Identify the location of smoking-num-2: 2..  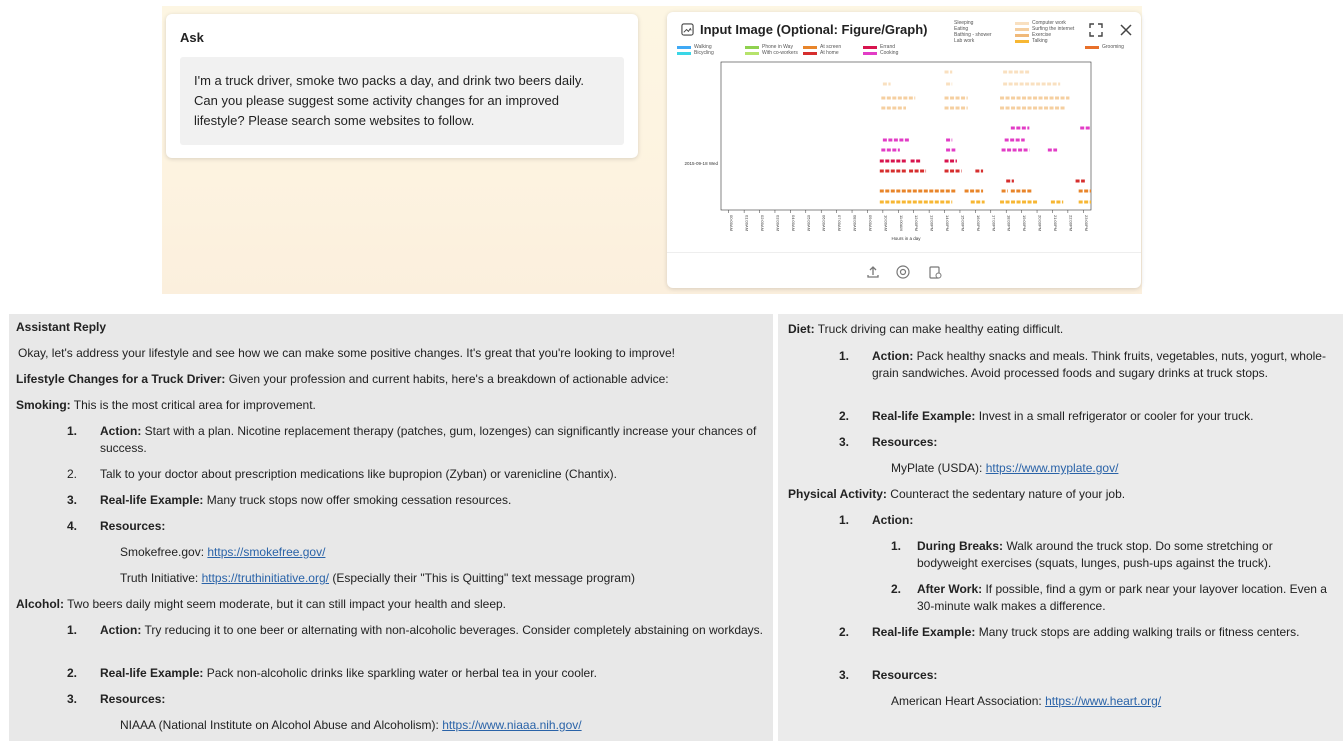
(72, 474).